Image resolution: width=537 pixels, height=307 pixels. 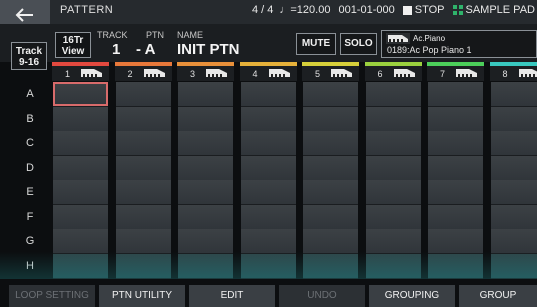 I want to click on pattern-cell-2-d, so click(x=143, y=168).